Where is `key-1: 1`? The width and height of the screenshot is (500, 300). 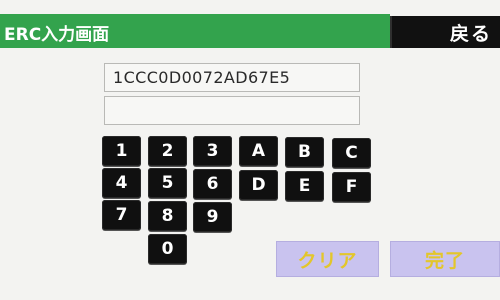 key-1: 1 is located at coordinates (121, 151).